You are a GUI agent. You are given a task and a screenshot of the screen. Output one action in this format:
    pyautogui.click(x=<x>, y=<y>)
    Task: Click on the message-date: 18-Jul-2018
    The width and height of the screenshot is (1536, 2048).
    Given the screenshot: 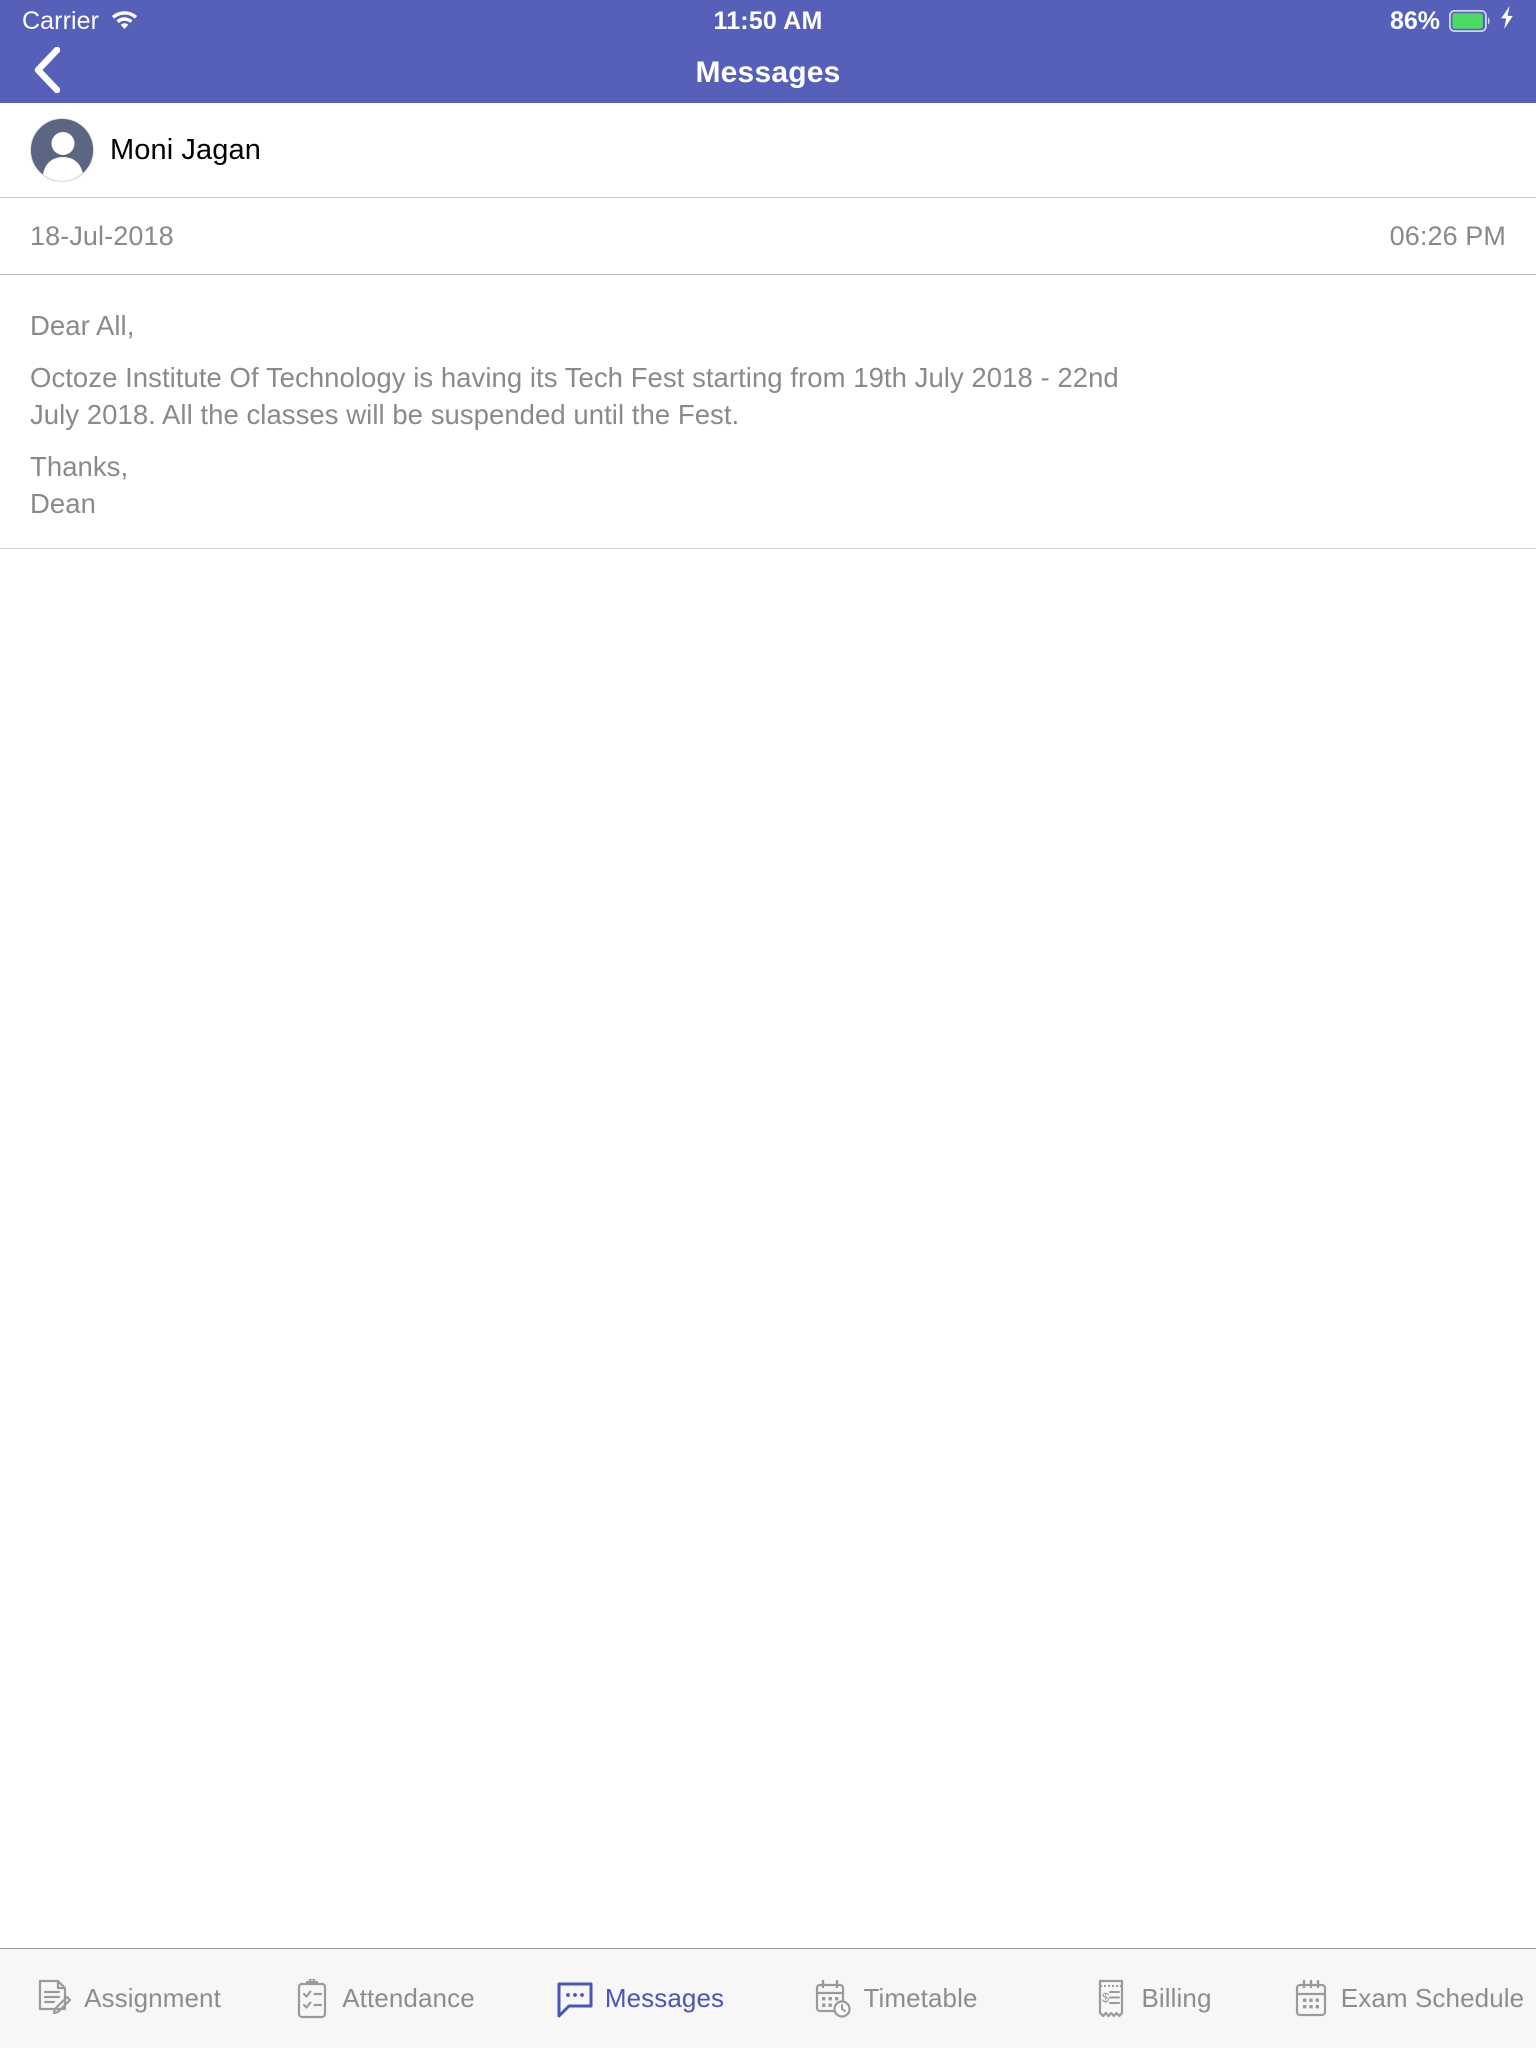 What is the action you would take?
    pyautogui.click(x=102, y=235)
    